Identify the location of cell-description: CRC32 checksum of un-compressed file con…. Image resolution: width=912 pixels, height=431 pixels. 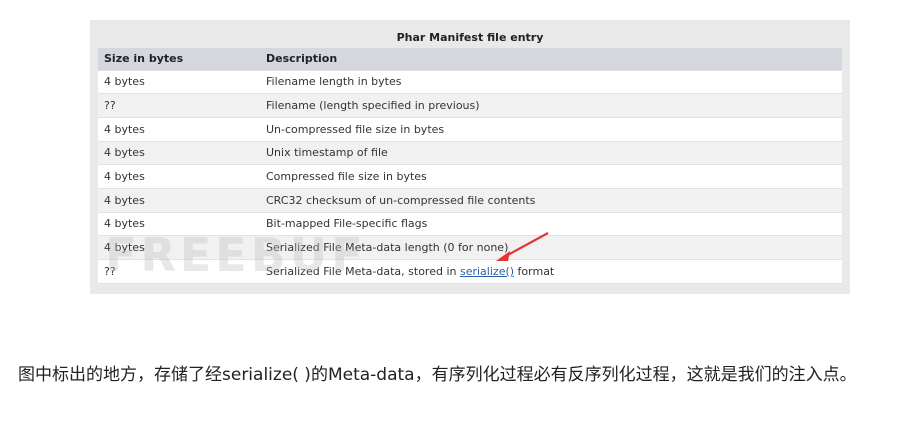
(551, 200).